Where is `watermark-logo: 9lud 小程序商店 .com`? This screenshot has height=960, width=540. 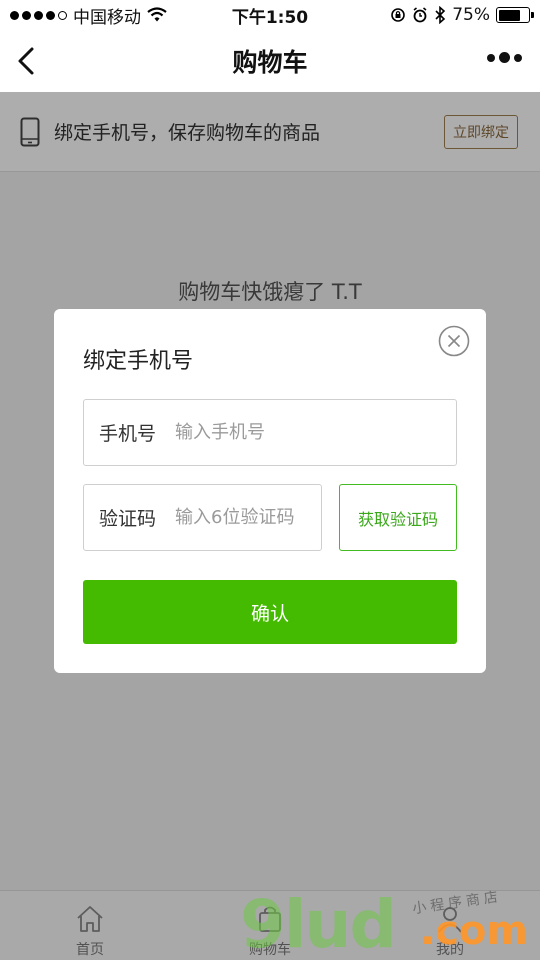 watermark-logo: 9lud 小程序商店 .com is located at coordinates (390, 920).